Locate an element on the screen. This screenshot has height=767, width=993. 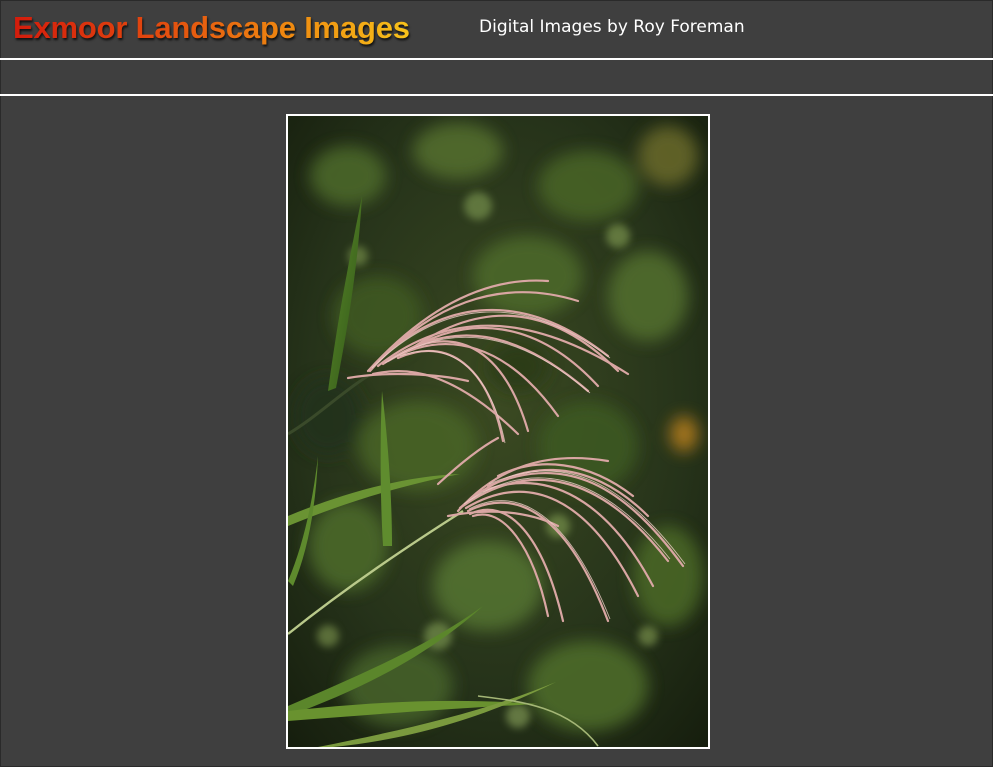
site-subtitle: Digital Images by Roy Foreman is located at coordinates (612, 27).